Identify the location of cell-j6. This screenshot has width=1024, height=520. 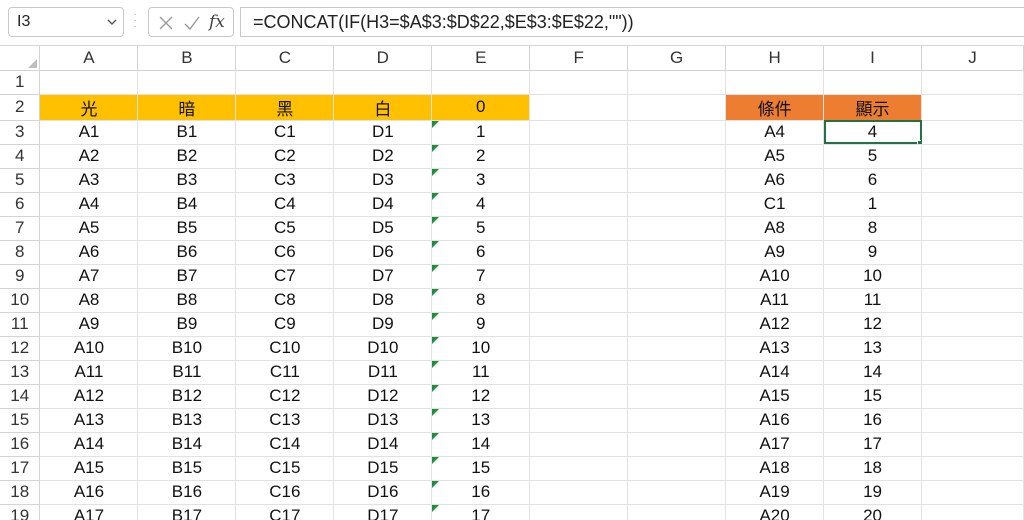
(972, 204).